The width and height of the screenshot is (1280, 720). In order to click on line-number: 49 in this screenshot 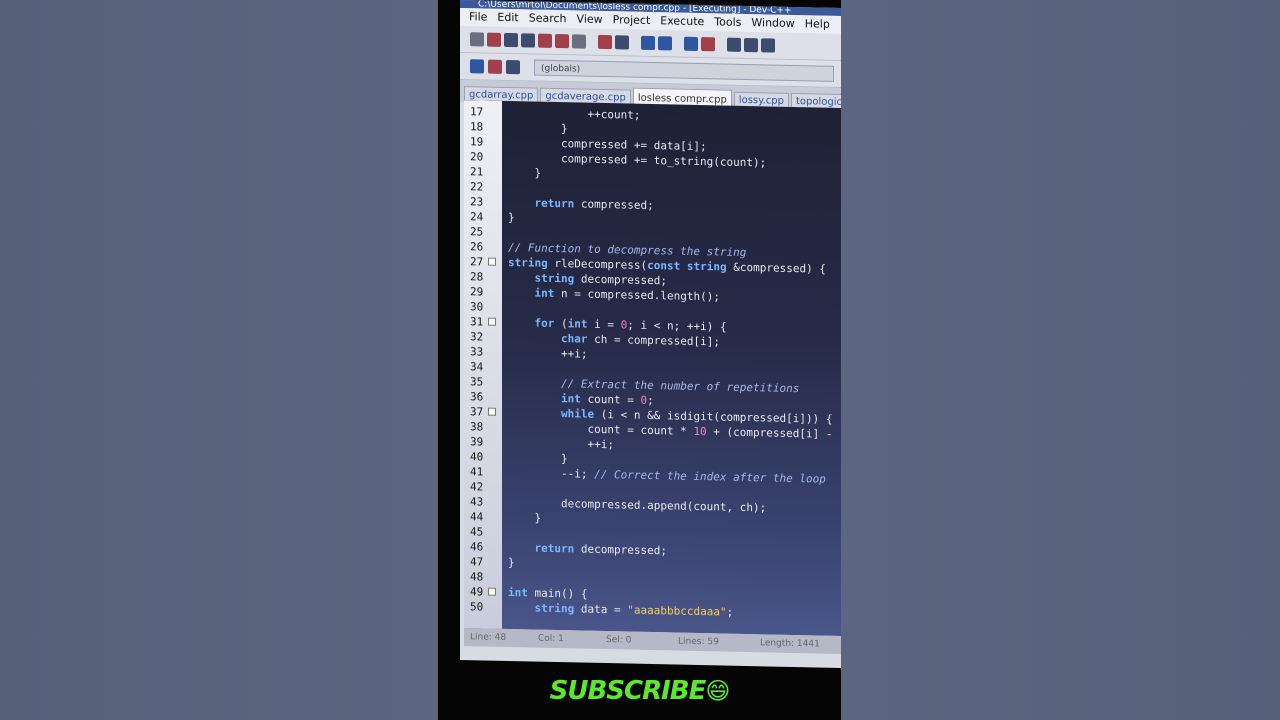, I will do `click(477, 592)`.